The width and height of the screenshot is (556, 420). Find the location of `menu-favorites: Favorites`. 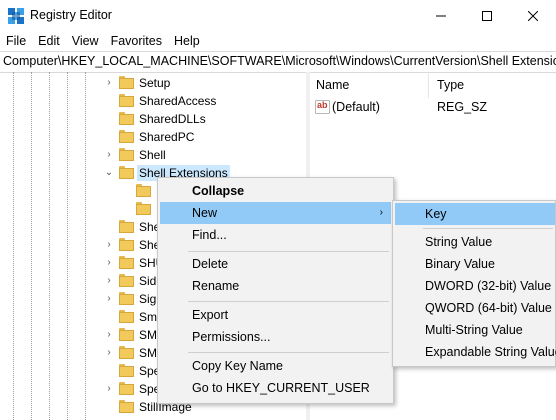

menu-favorites: Favorites is located at coordinates (136, 41).